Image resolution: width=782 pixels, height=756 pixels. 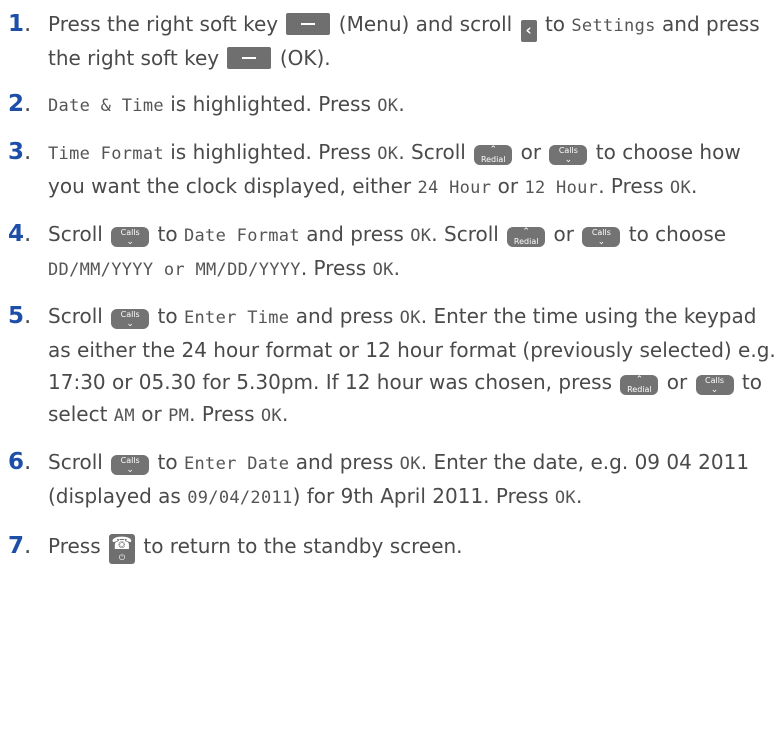 I want to click on lcd-text: 12 Hour, so click(x=561, y=188).